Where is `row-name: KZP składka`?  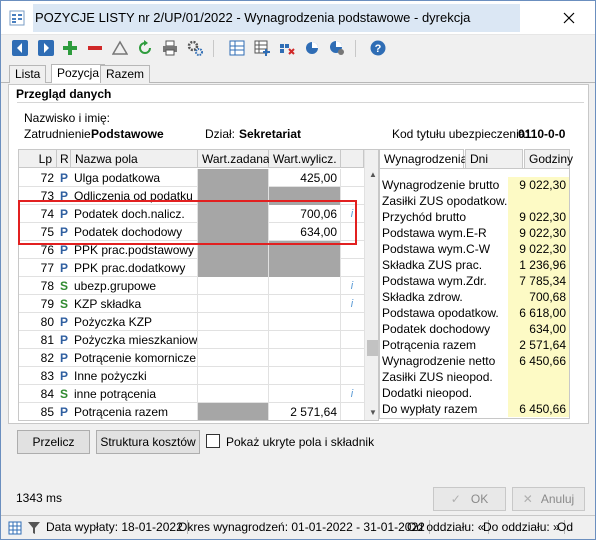
row-name: KZP składka is located at coordinates (134, 304).